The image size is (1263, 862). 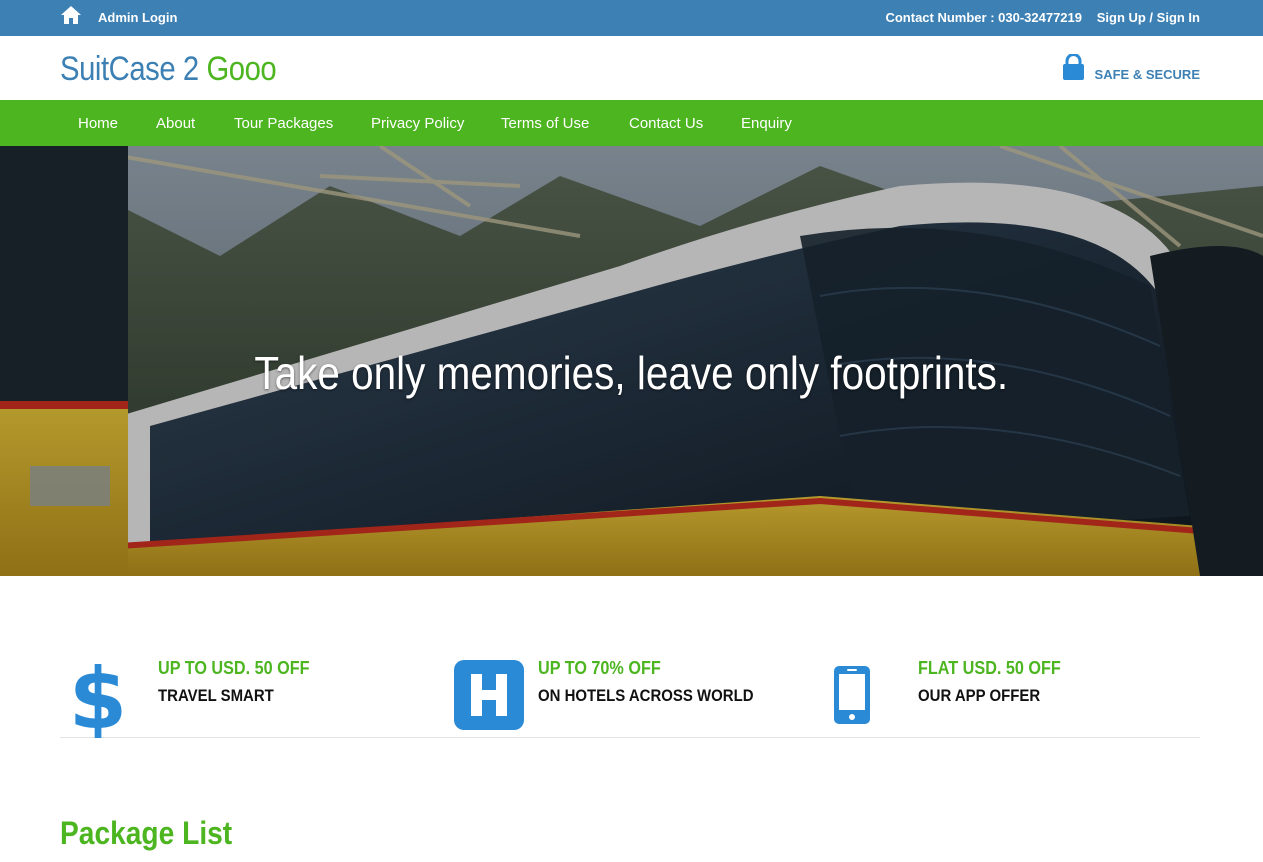 I want to click on offer-title: UP TO USD. 50 OFF, so click(x=234, y=668).